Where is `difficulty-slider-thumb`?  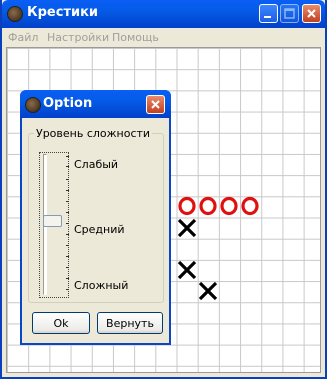
difficulty-slider-thumb is located at coordinates (52, 221).